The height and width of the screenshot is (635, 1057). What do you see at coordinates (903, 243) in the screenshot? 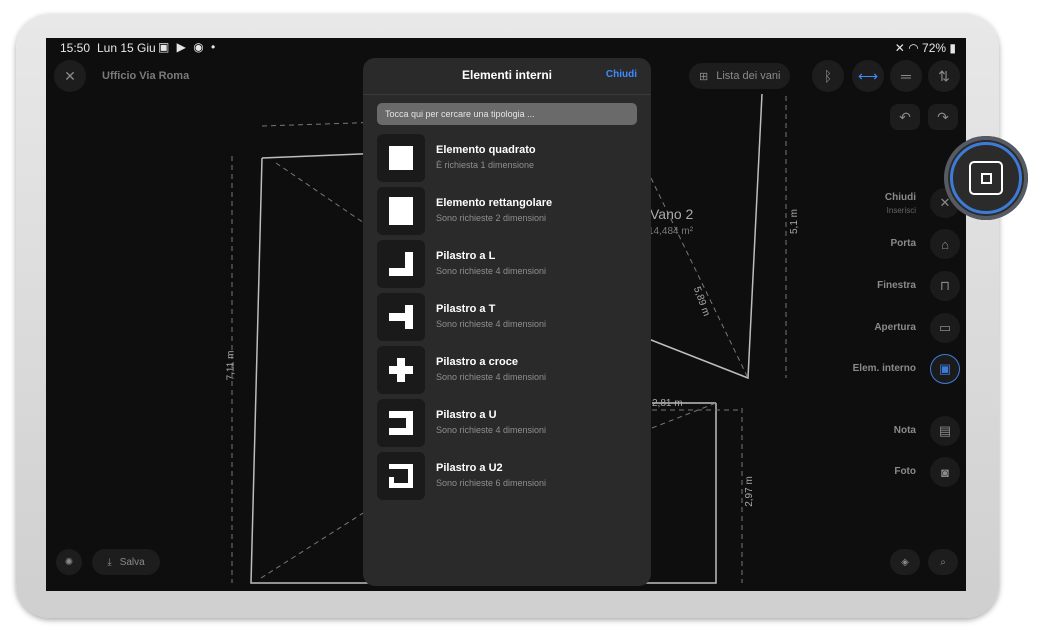
I see `side-item-door-label: Porta` at bounding box center [903, 243].